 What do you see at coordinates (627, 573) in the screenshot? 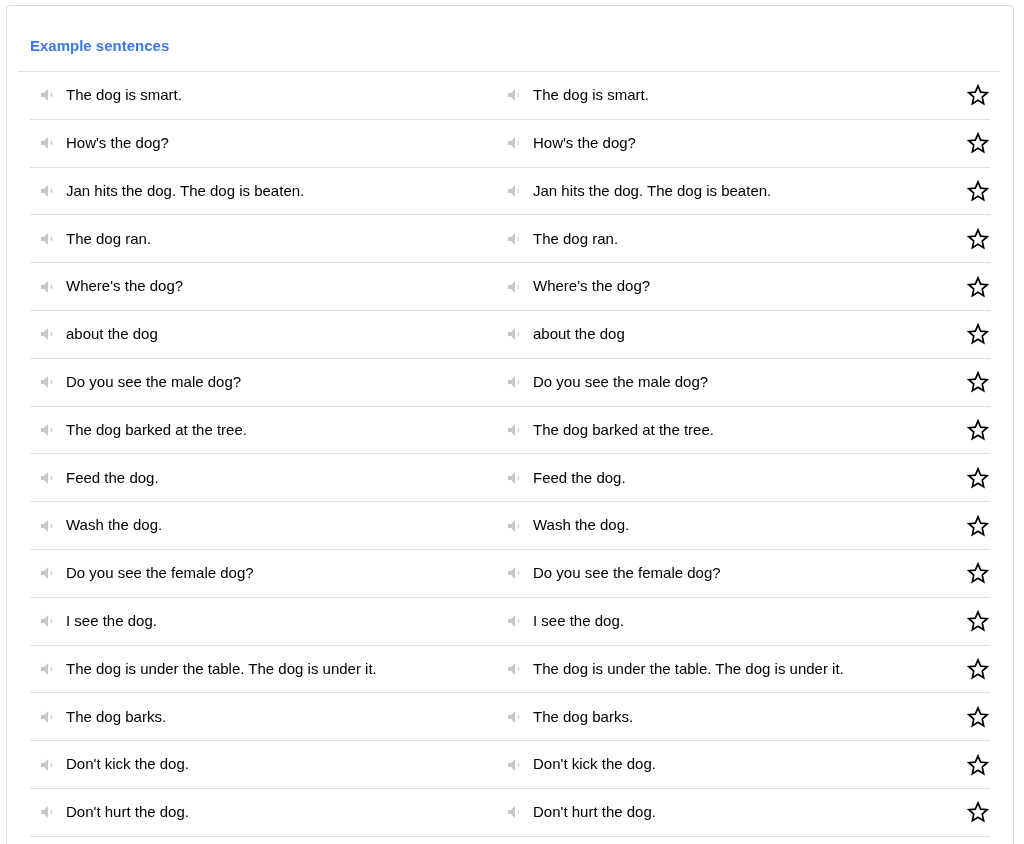
I see `translation-text: Do you see the female dog?` at bounding box center [627, 573].